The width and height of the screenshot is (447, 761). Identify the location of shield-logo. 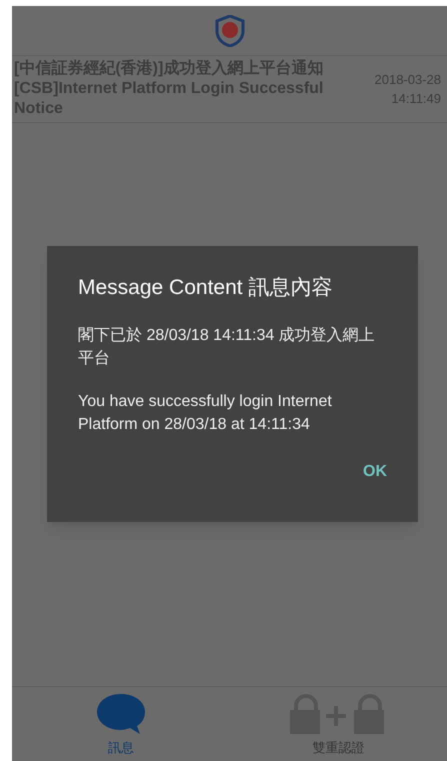
(229, 30).